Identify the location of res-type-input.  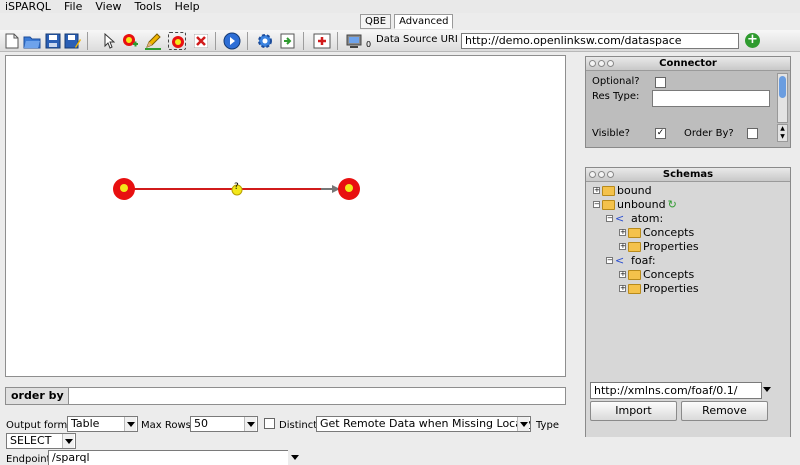
(711, 98).